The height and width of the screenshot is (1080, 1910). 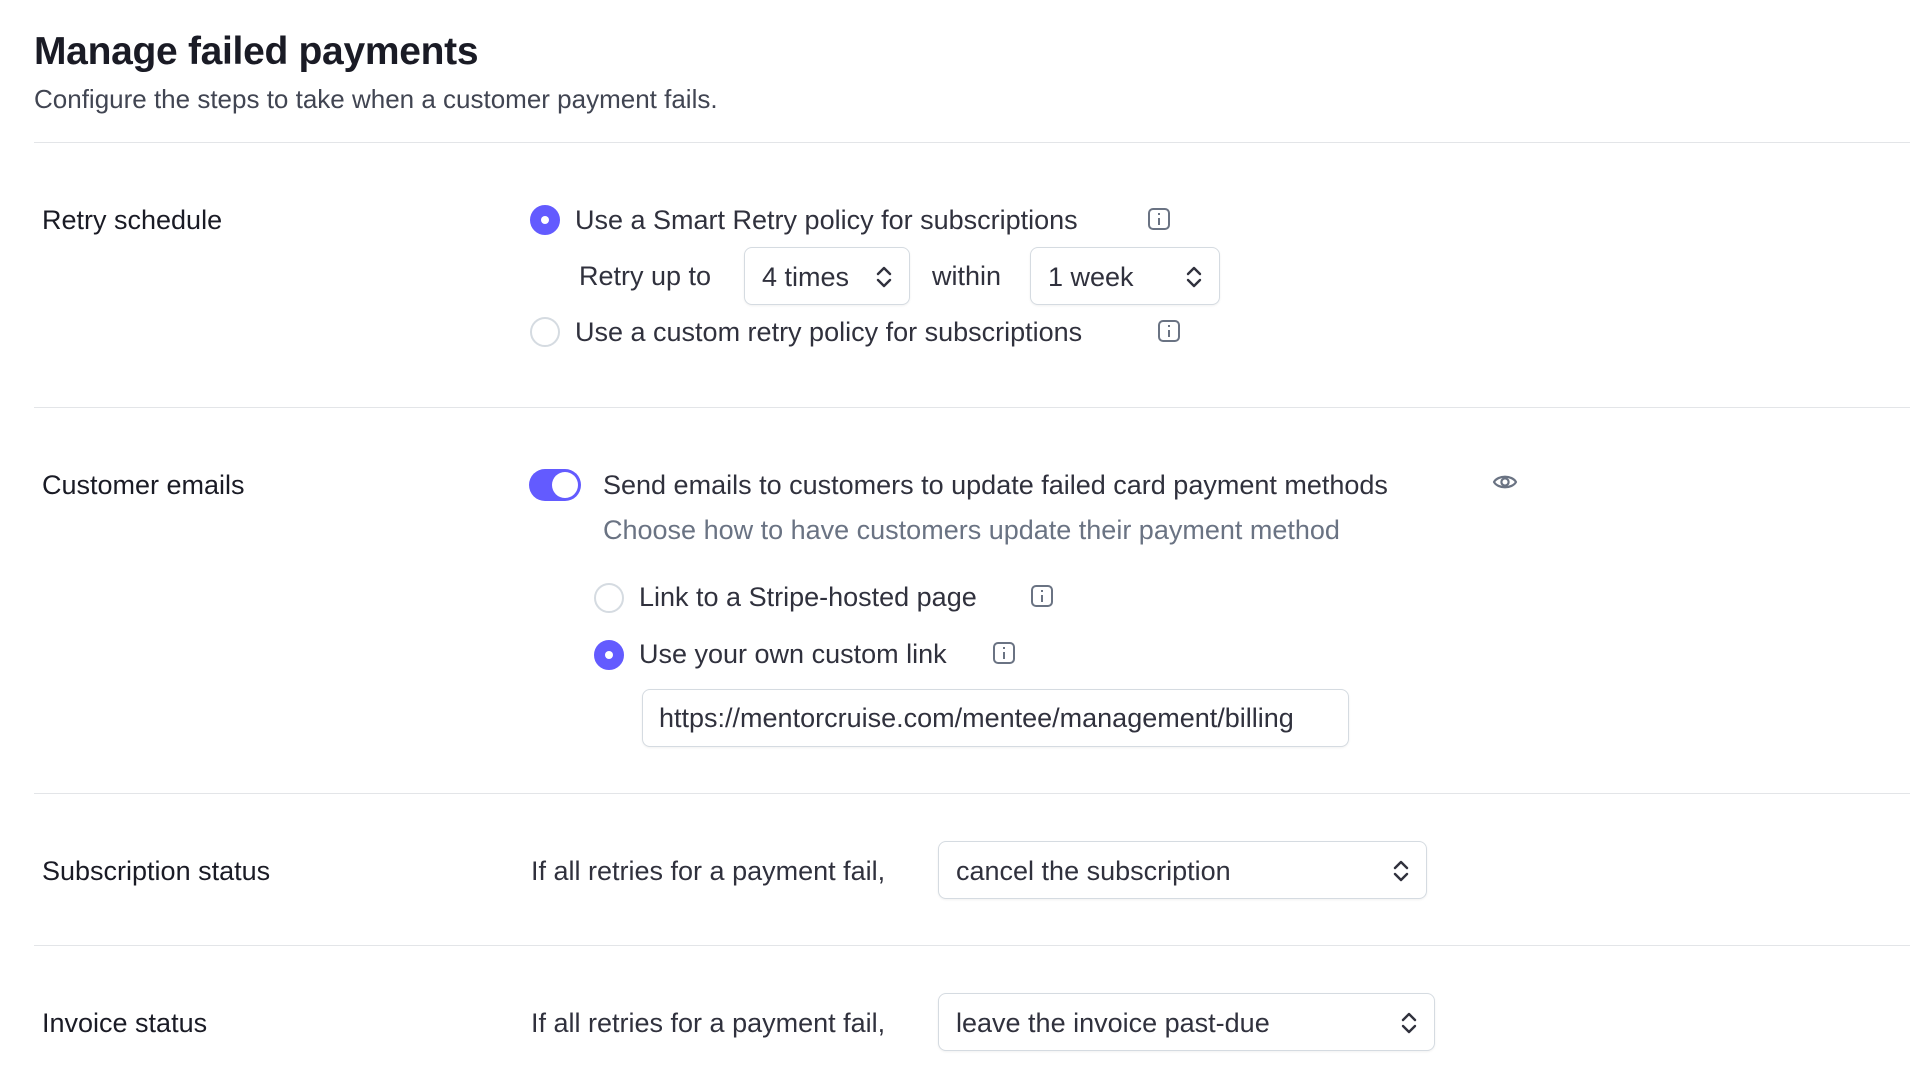 What do you see at coordinates (545, 220) in the screenshot?
I see `smart-retry-radio` at bounding box center [545, 220].